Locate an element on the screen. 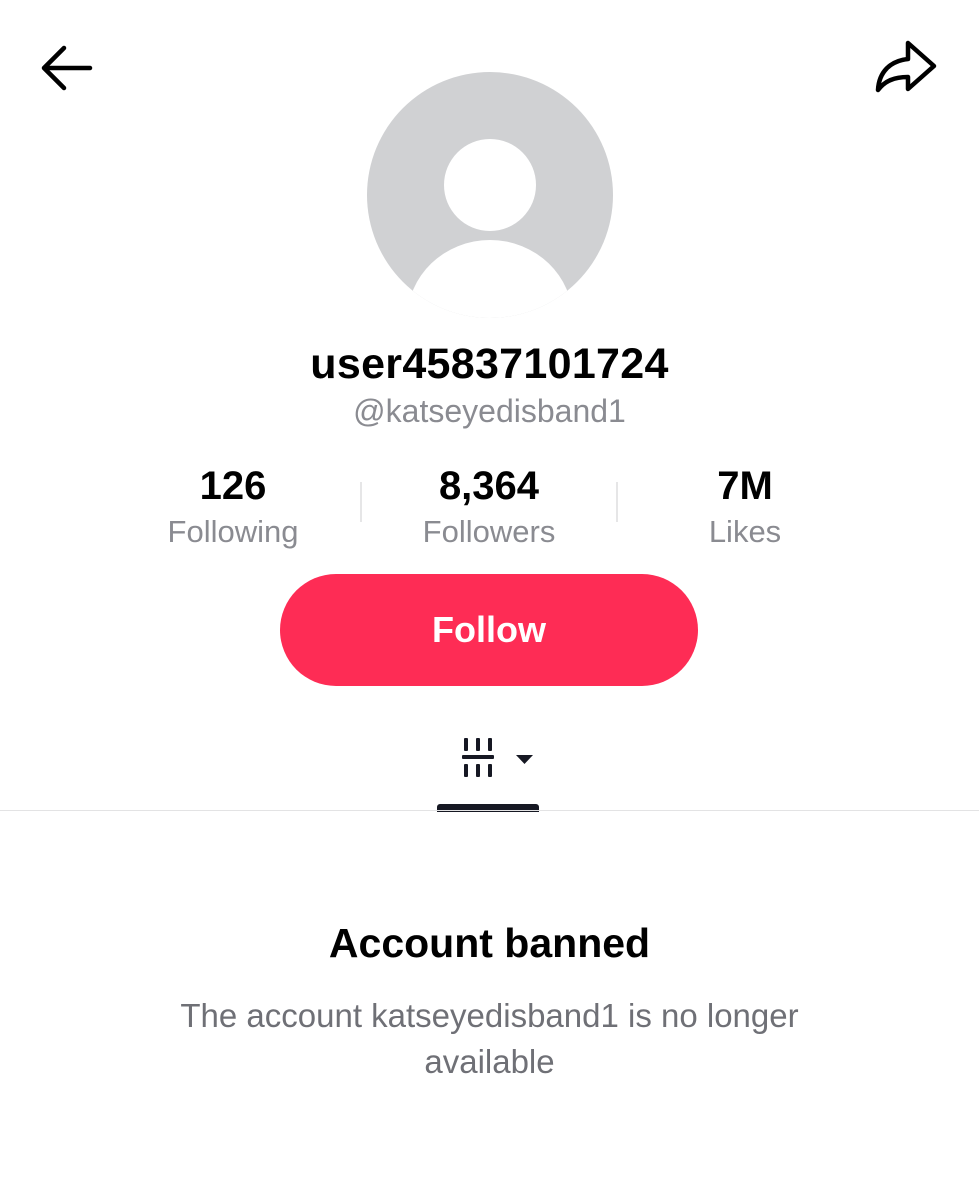 This screenshot has height=1200, width=979. stat-followers: 8,364 Followers is located at coordinates (489, 507).